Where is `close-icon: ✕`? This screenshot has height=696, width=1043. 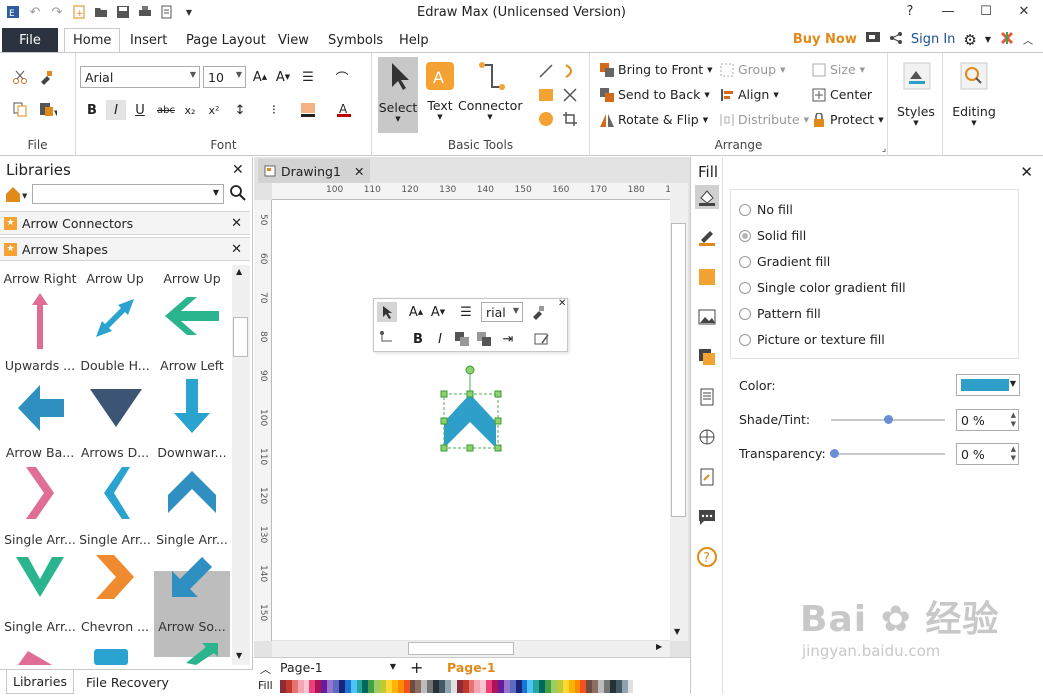
close-icon: ✕ is located at coordinates (1024, 11).